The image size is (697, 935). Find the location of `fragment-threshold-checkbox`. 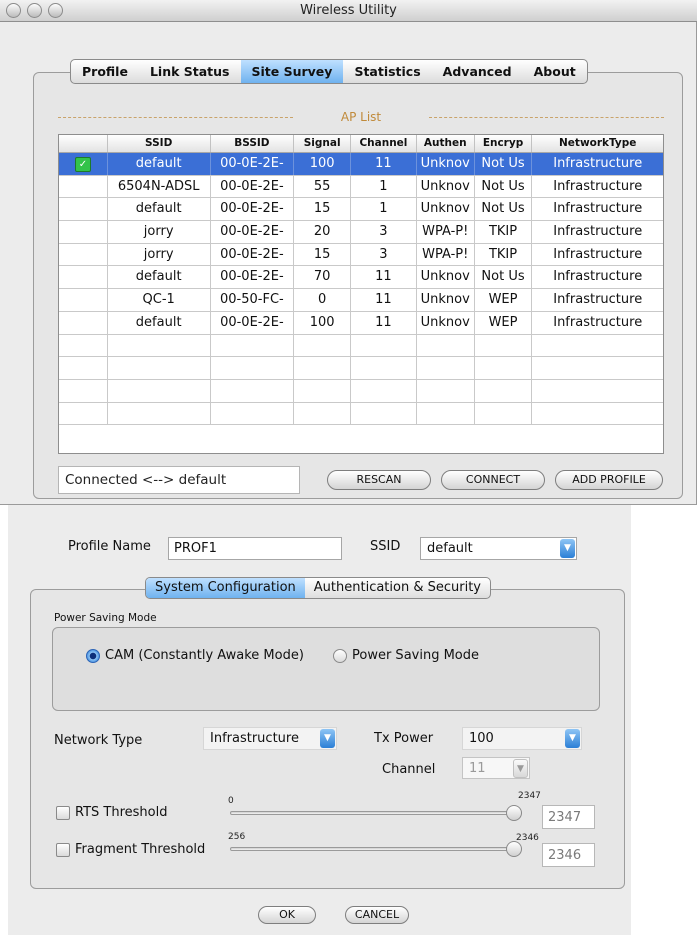

fragment-threshold-checkbox is located at coordinates (63, 850).